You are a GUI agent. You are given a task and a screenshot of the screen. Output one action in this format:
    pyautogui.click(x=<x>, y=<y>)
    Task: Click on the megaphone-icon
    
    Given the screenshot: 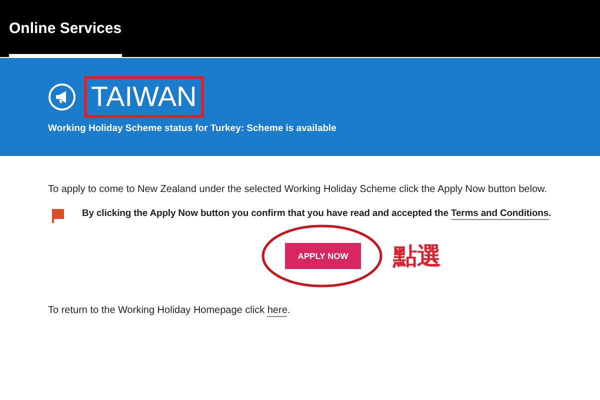 What is the action you would take?
    pyautogui.click(x=62, y=97)
    